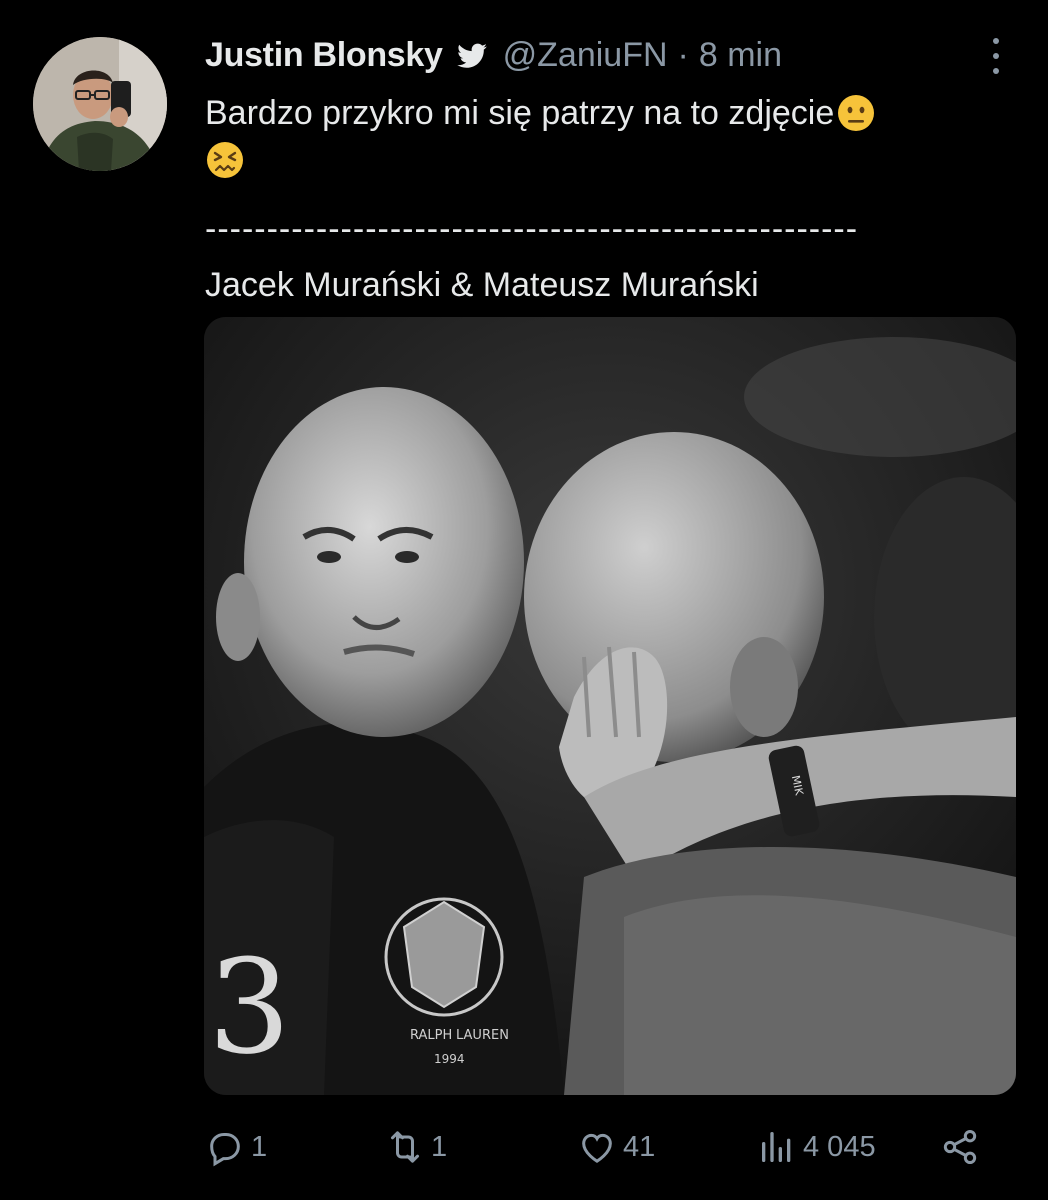 Image resolution: width=1048 pixels, height=1200 pixels. What do you see at coordinates (405, 1147) in the screenshot?
I see `retweet-icon` at bounding box center [405, 1147].